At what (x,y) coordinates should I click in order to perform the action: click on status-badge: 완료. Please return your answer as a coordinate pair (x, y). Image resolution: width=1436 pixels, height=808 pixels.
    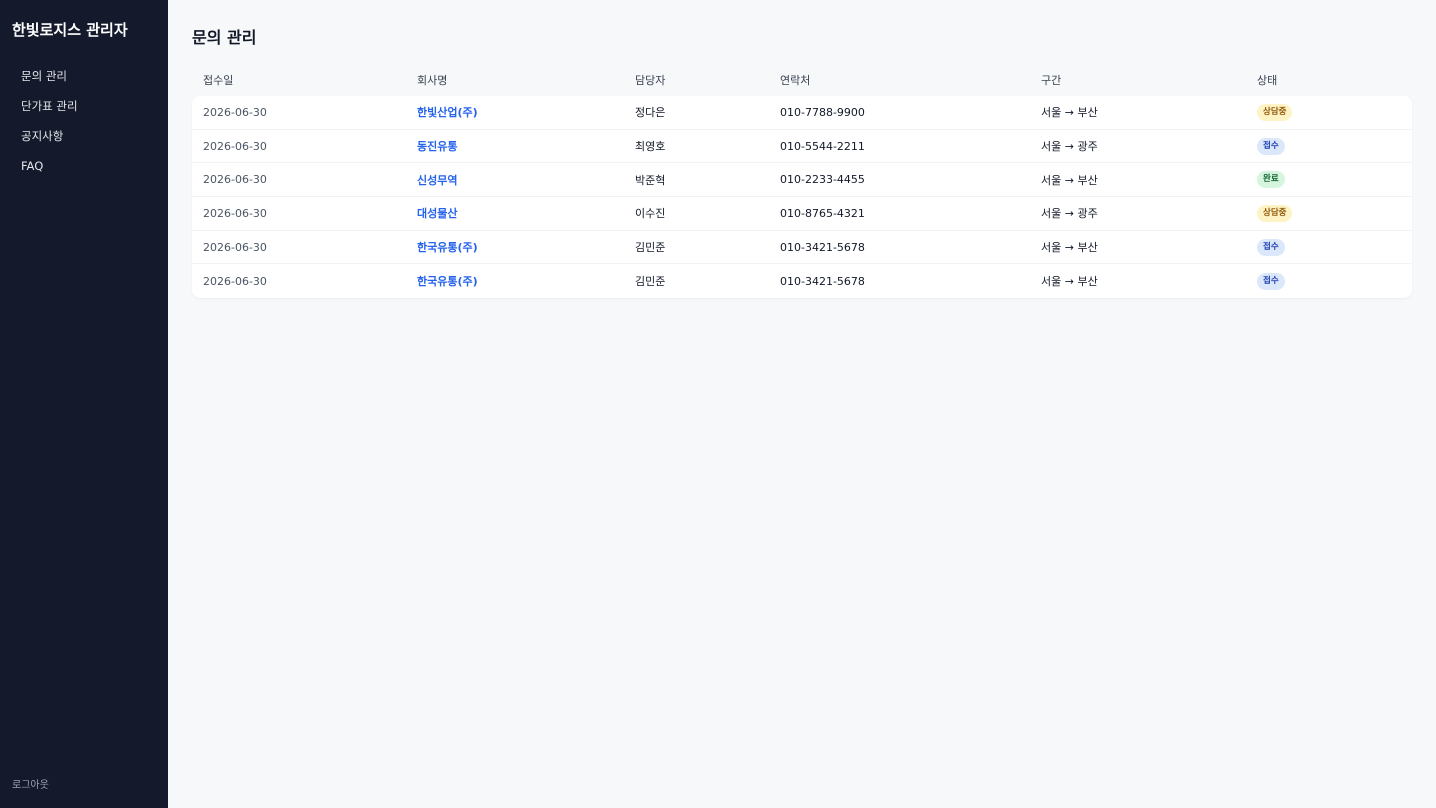
    Looking at the image, I should click on (1271, 180).